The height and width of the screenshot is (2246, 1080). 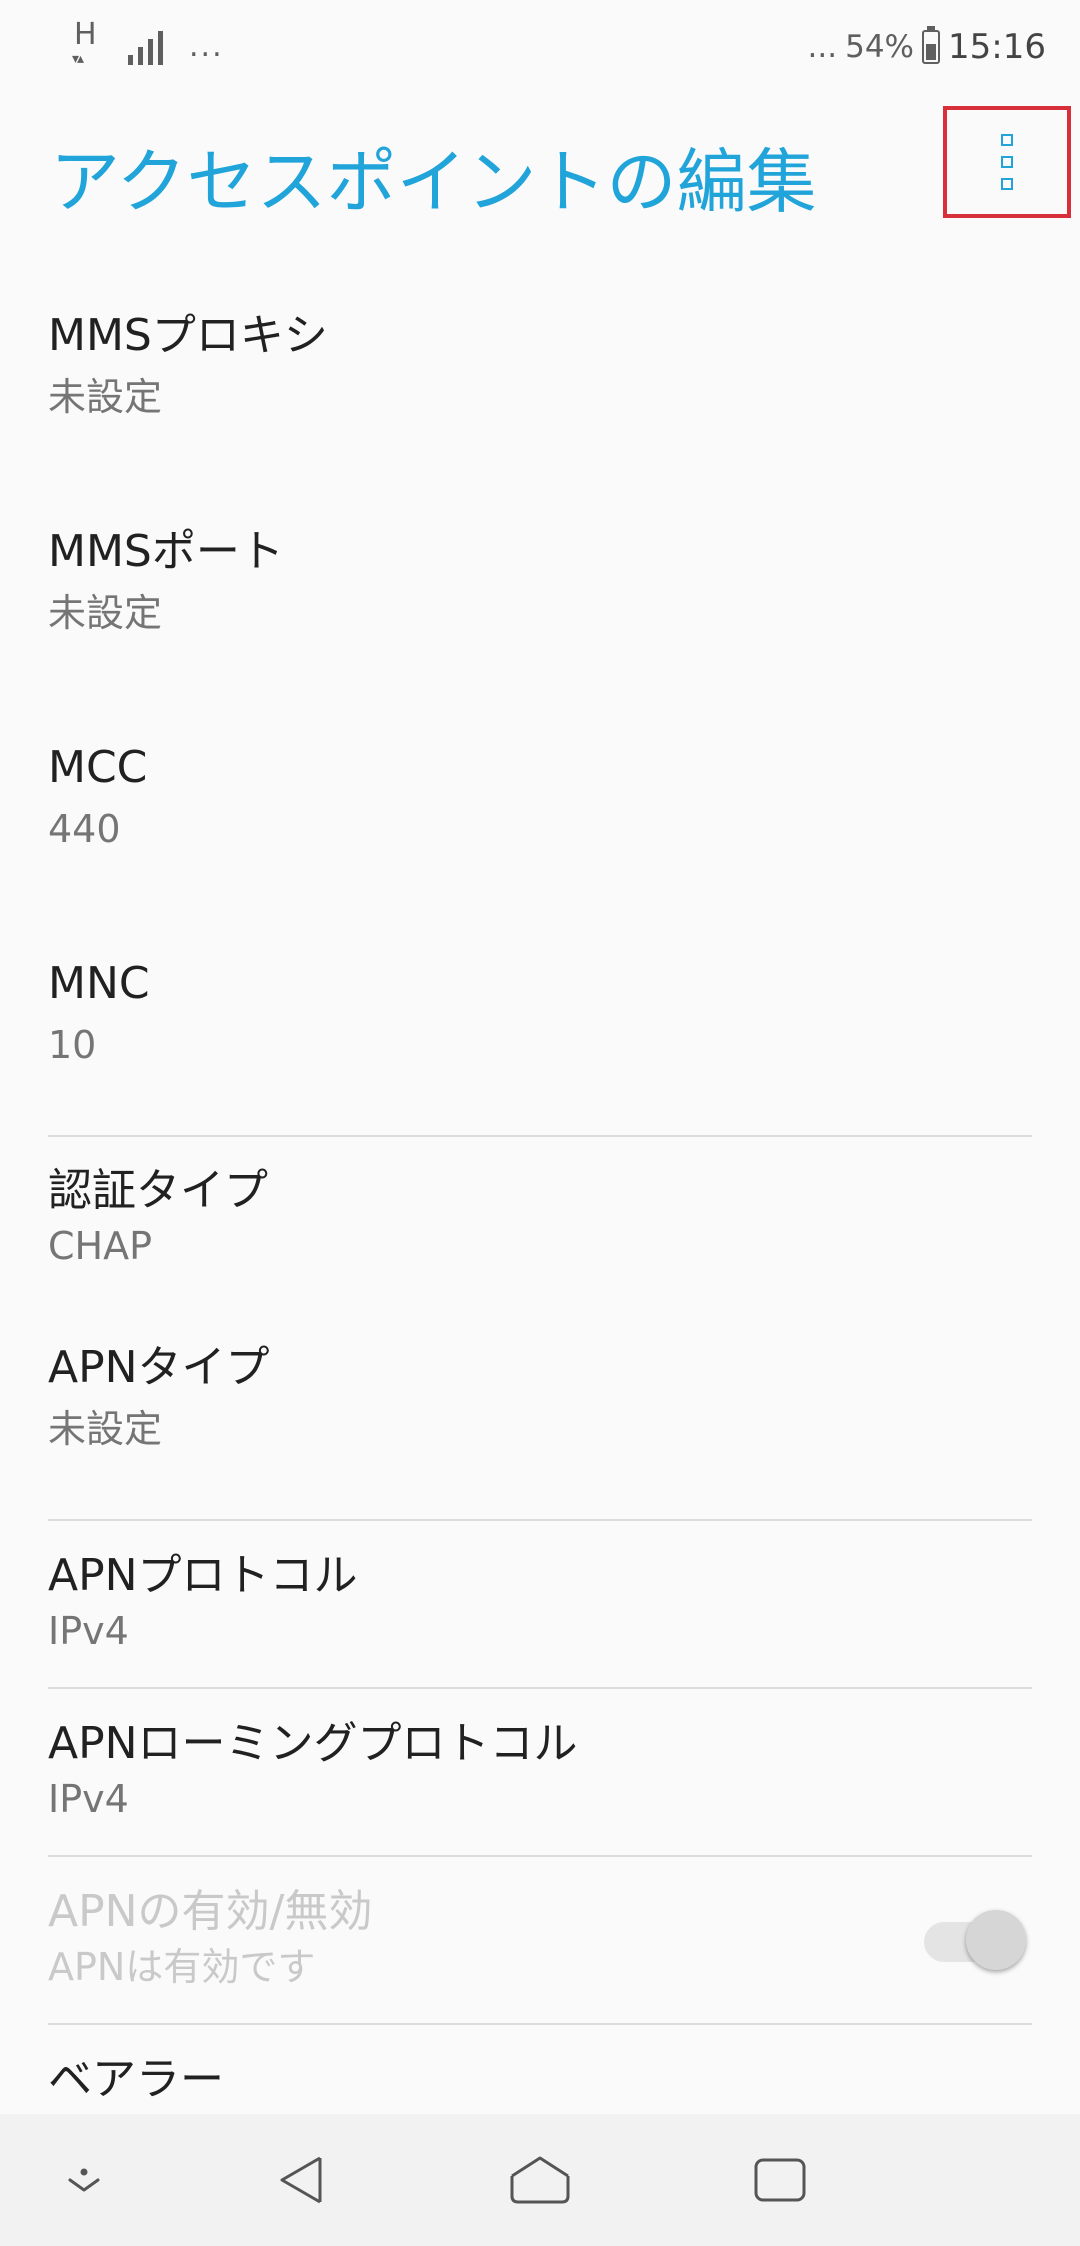 What do you see at coordinates (540, 45) in the screenshot?
I see `status-bar: H ▾▴ ... ... 54% 15:16` at bounding box center [540, 45].